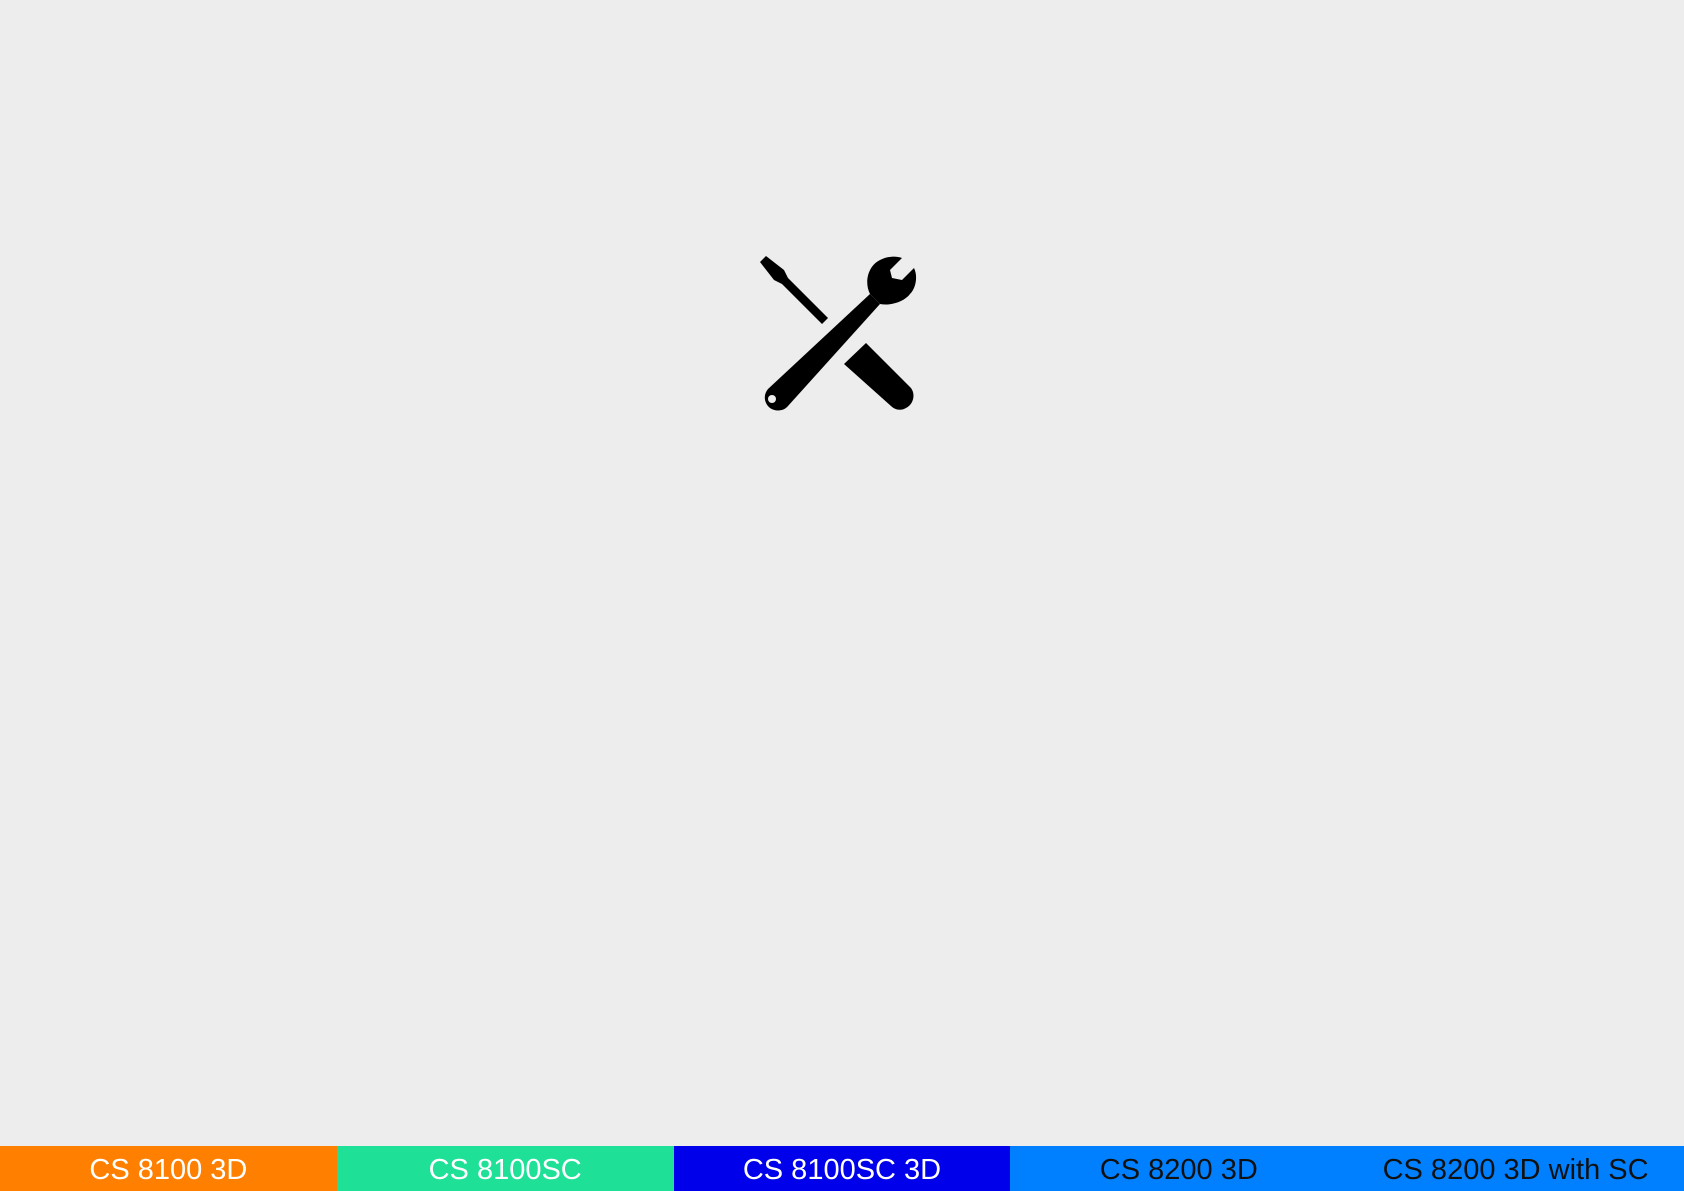  I want to click on model-tab-3: CS 8100SC 3D, so click(842, 1168).